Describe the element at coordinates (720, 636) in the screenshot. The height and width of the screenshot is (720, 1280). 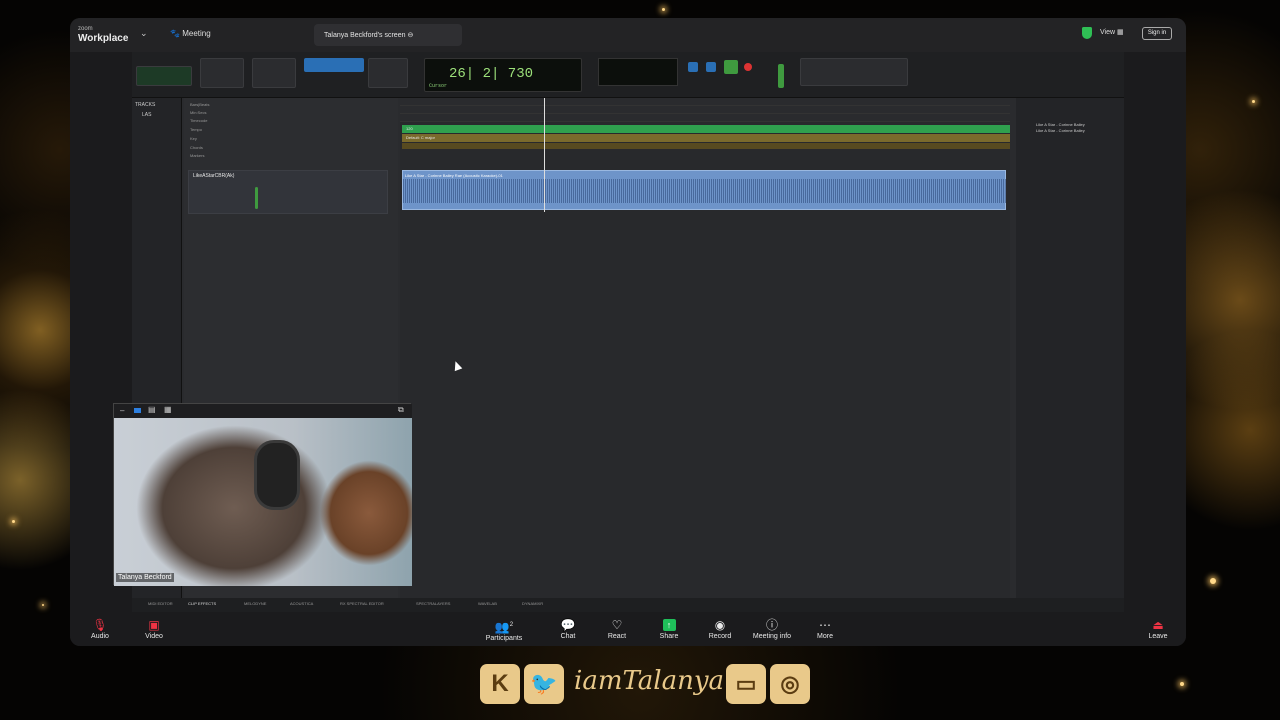
I see `record-label: Record` at that location.